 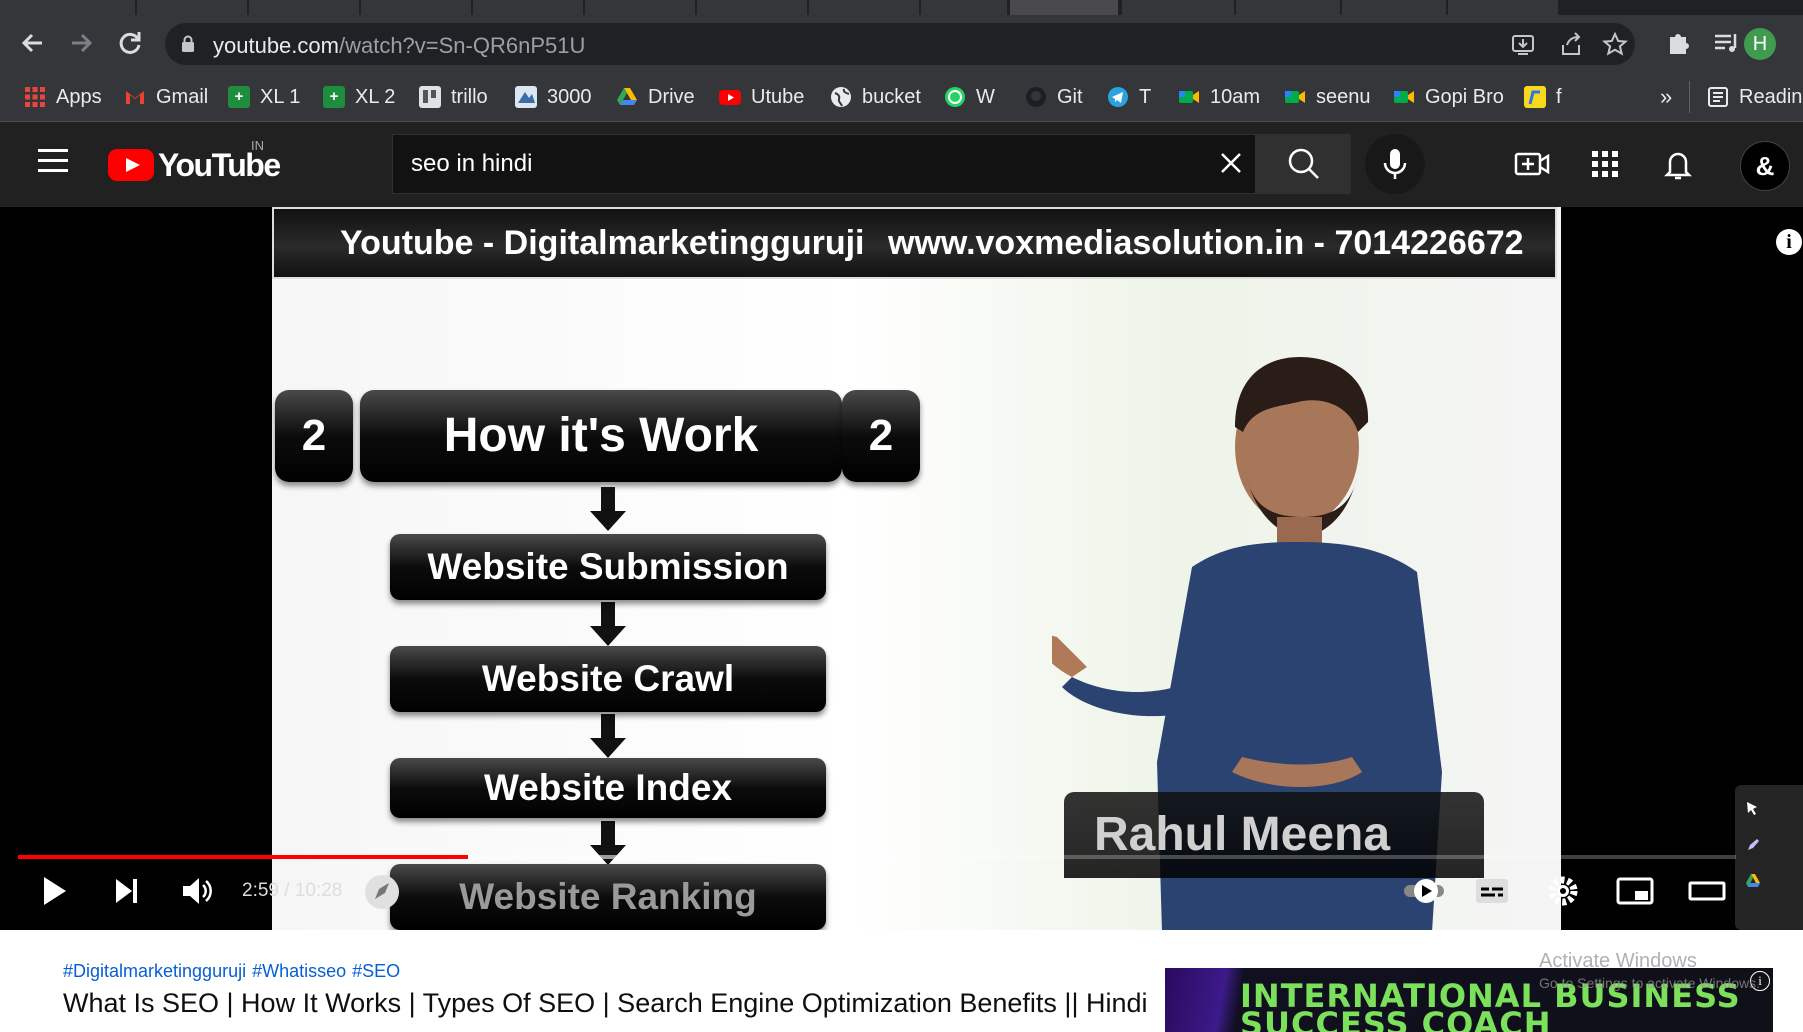 I want to click on miniplayer-icon, so click(x=1635, y=891).